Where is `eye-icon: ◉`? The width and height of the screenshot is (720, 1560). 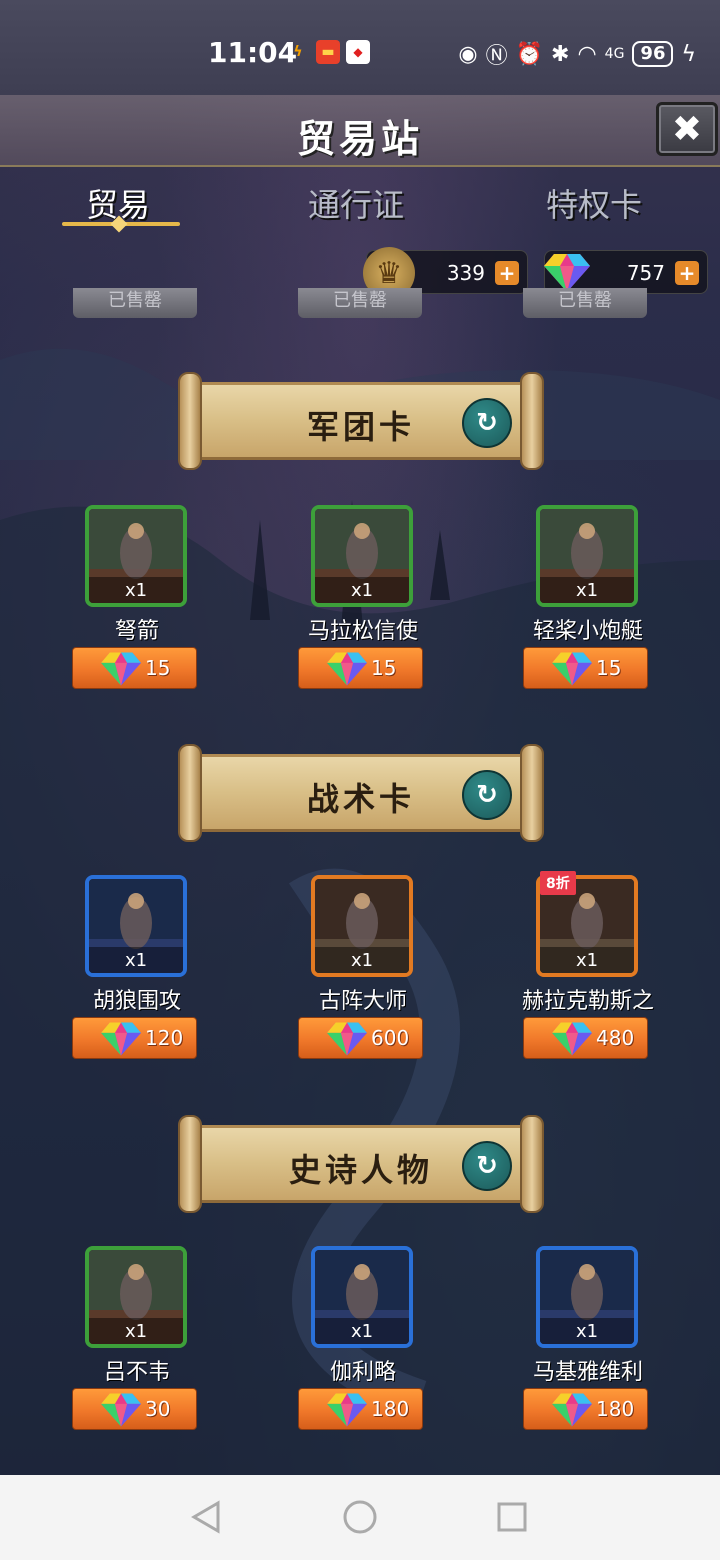
eye-icon: ◉ is located at coordinates (468, 54).